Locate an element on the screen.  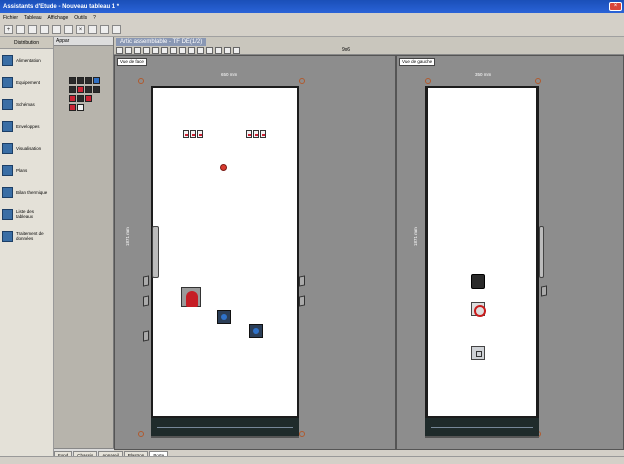
sidebar-item-enveloppes: Enveloppes is located at coordinates (26, 126).